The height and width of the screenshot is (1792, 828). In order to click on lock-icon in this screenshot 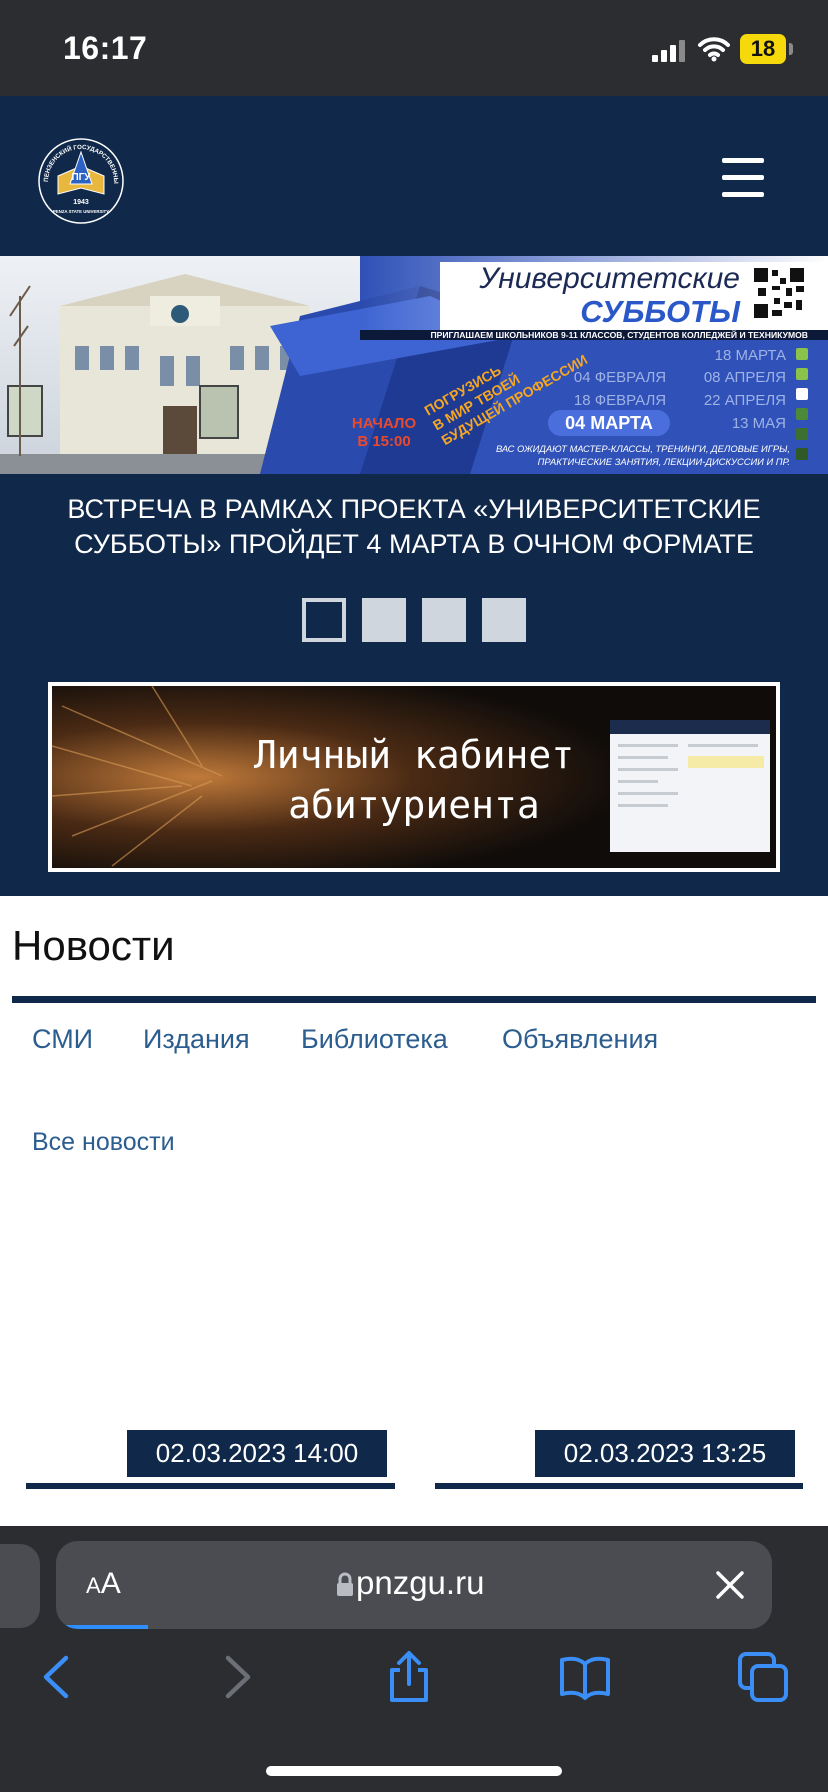, I will do `click(345, 1584)`.